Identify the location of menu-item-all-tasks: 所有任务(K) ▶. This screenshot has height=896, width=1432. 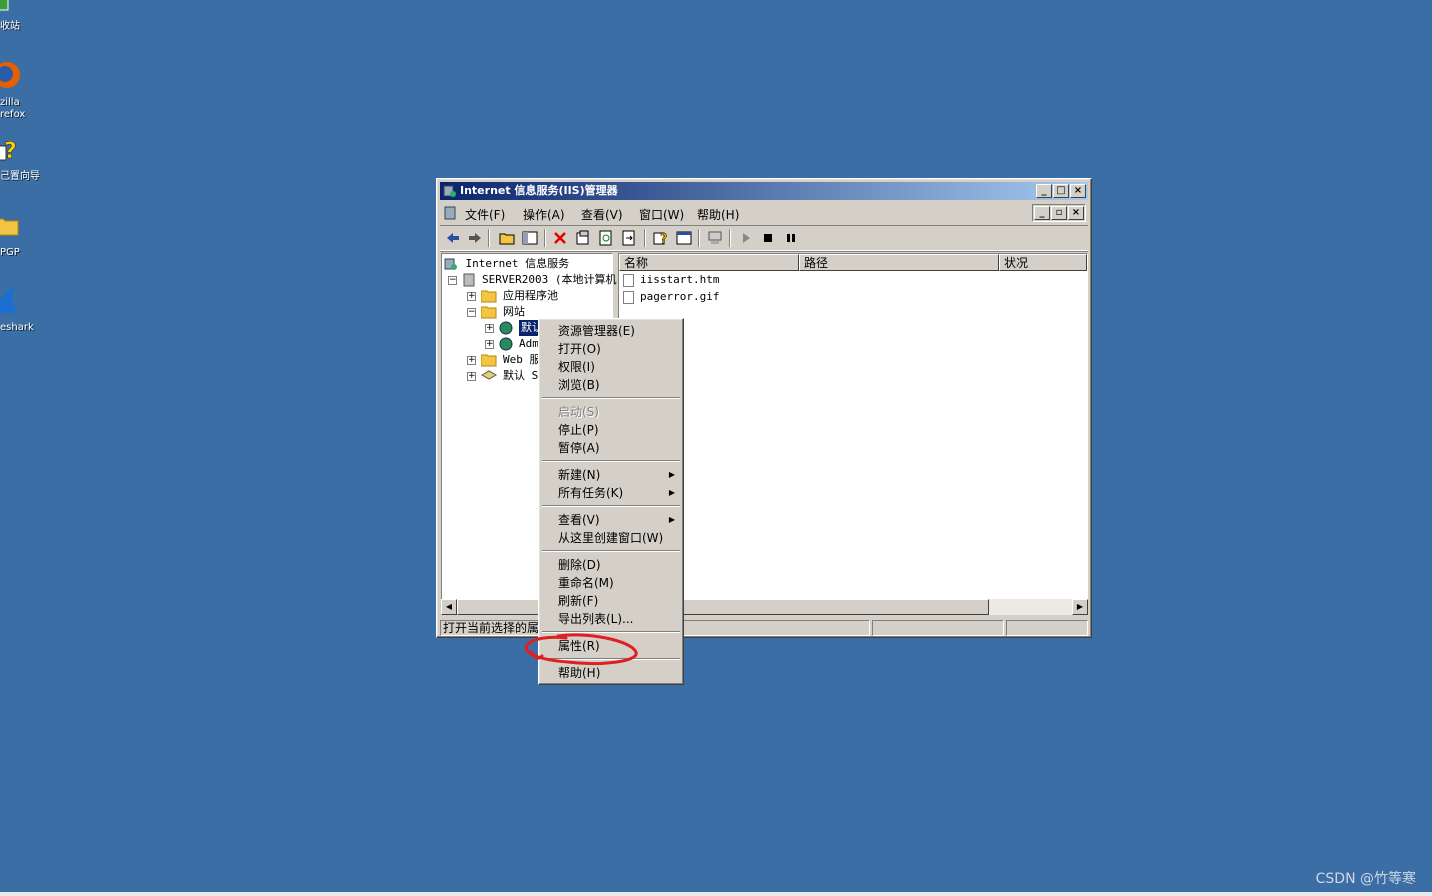
(611, 493).